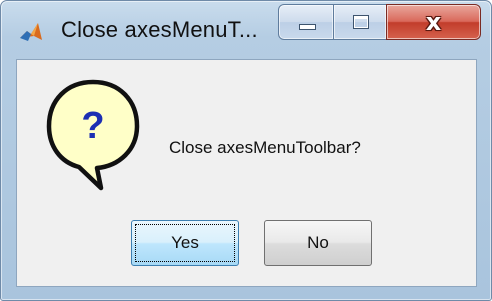 The height and width of the screenshot is (301, 492). I want to click on yes-button: Yes, so click(185, 243).